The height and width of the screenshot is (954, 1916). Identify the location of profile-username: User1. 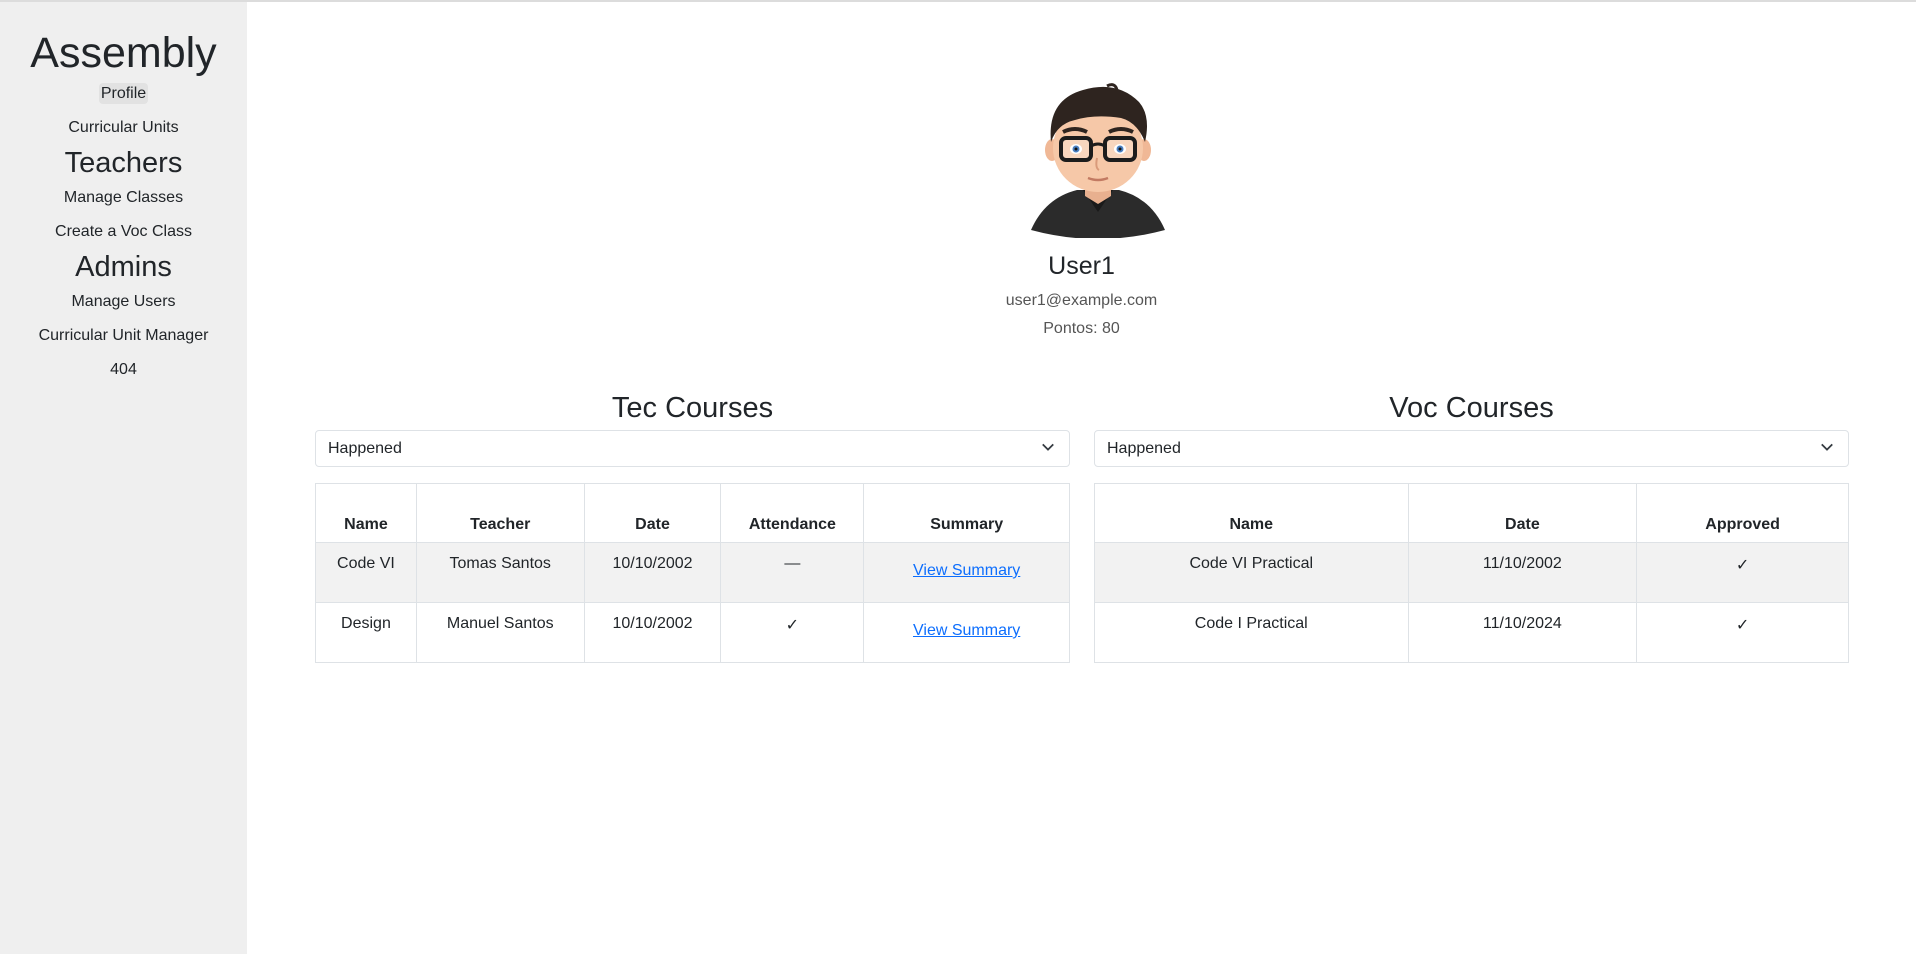
(1081, 266).